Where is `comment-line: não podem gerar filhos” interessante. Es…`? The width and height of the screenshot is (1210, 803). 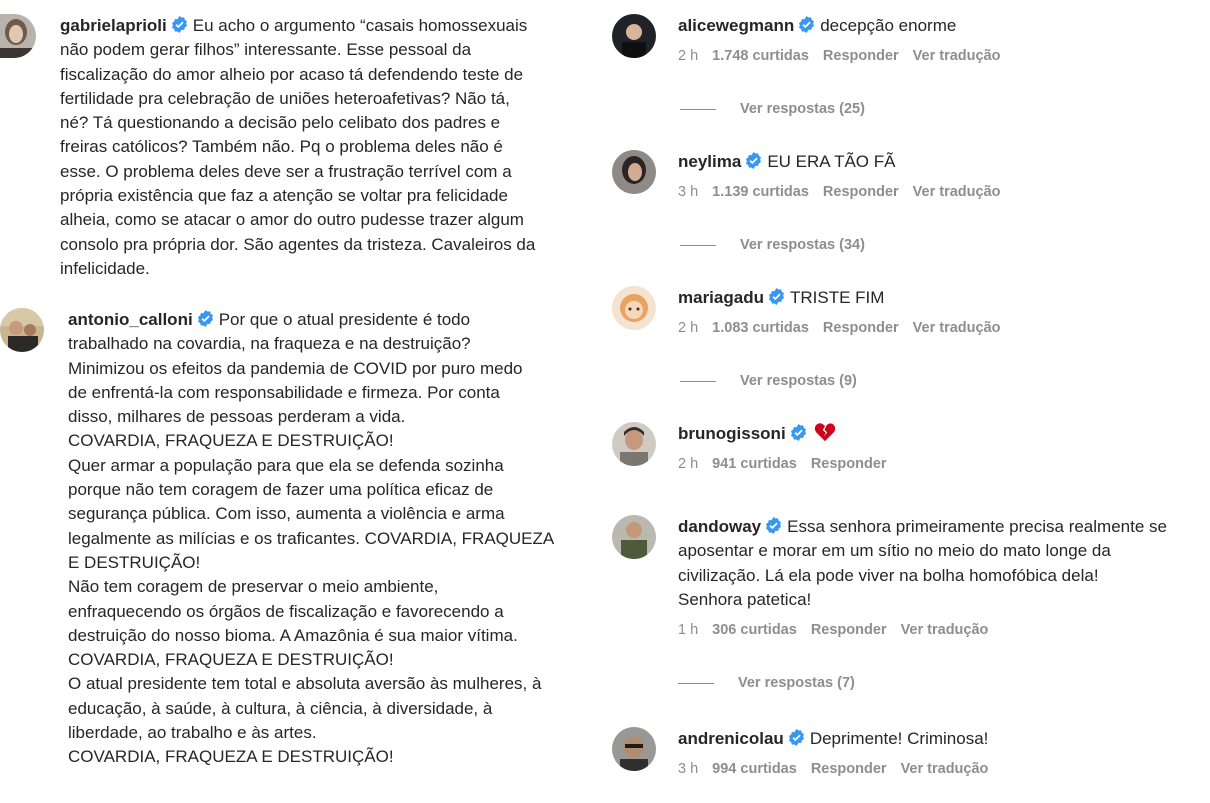
comment-line: não podem gerar filhos” interessante. Es… is located at coordinates (266, 50).